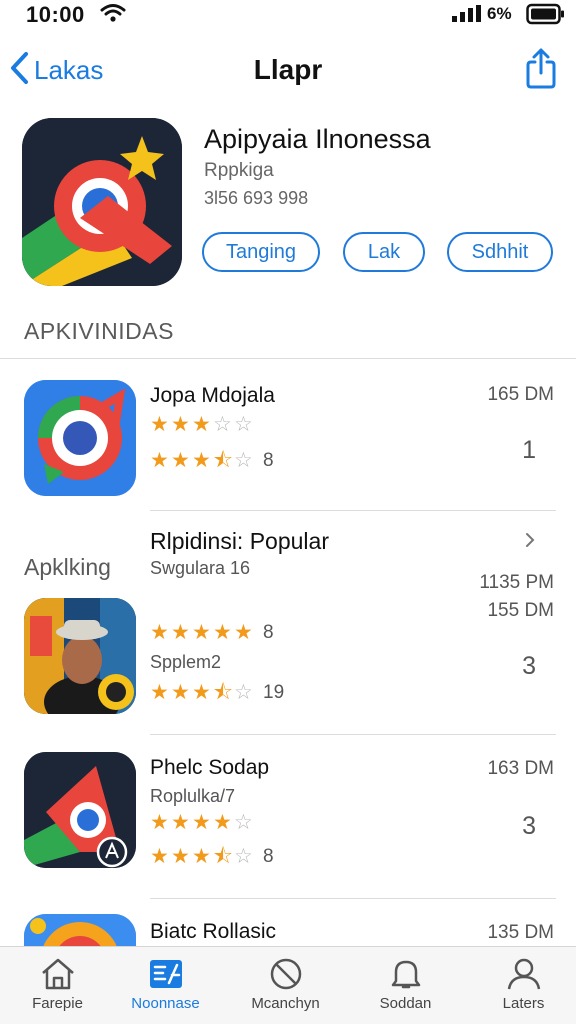  What do you see at coordinates (288, 15) in the screenshot?
I see `status-bar: 10:00 6%` at bounding box center [288, 15].